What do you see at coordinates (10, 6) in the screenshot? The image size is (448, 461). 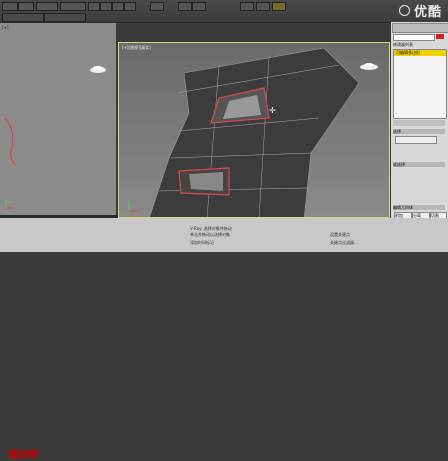 I see `undo-button` at bounding box center [10, 6].